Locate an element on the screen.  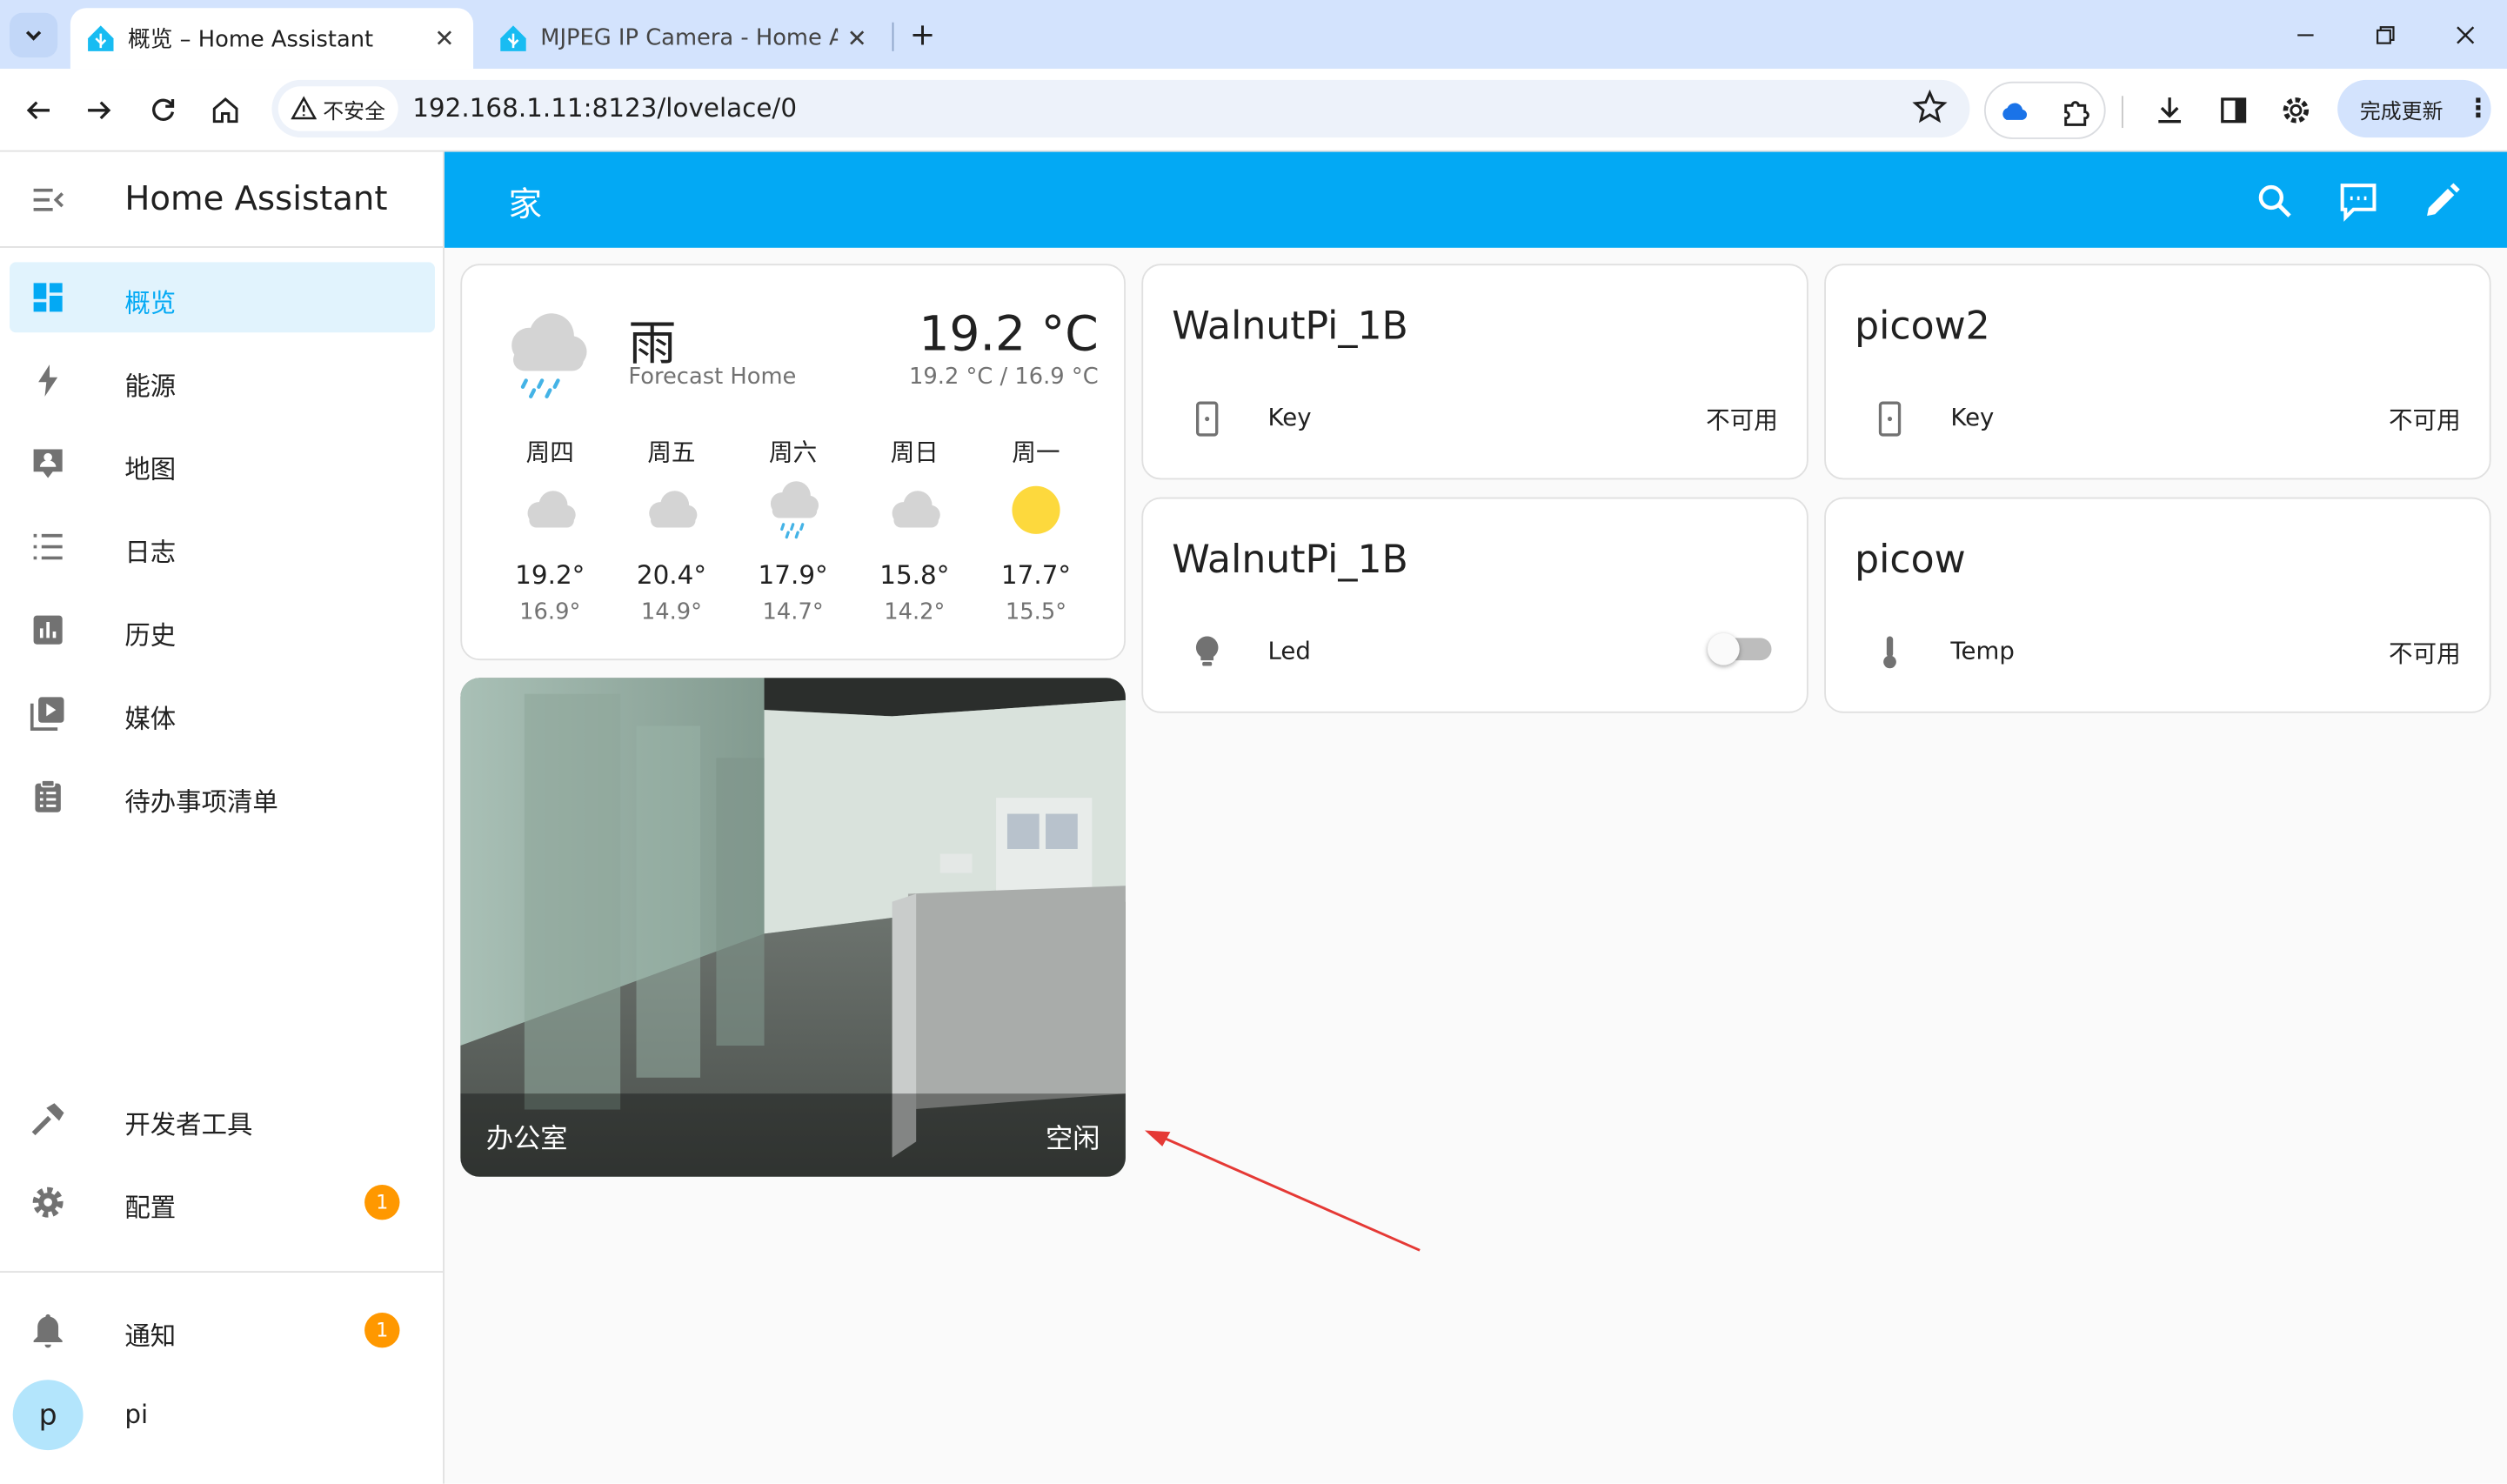
sidebar-item-label: 媒体 is located at coordinates (150, 718).